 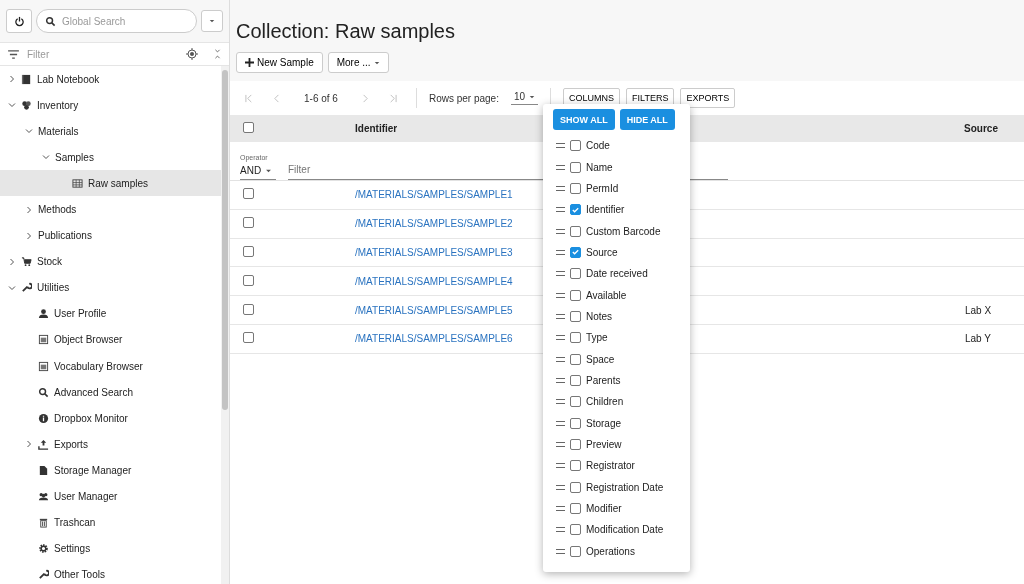 I want to click on tree-item: Materials, so click(x=110, y=131).